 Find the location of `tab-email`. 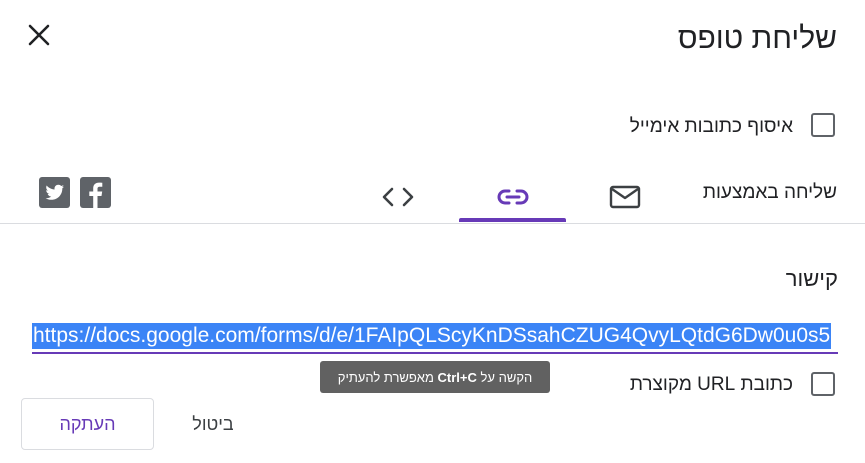

tab-email is located at coordinates (625, 197).